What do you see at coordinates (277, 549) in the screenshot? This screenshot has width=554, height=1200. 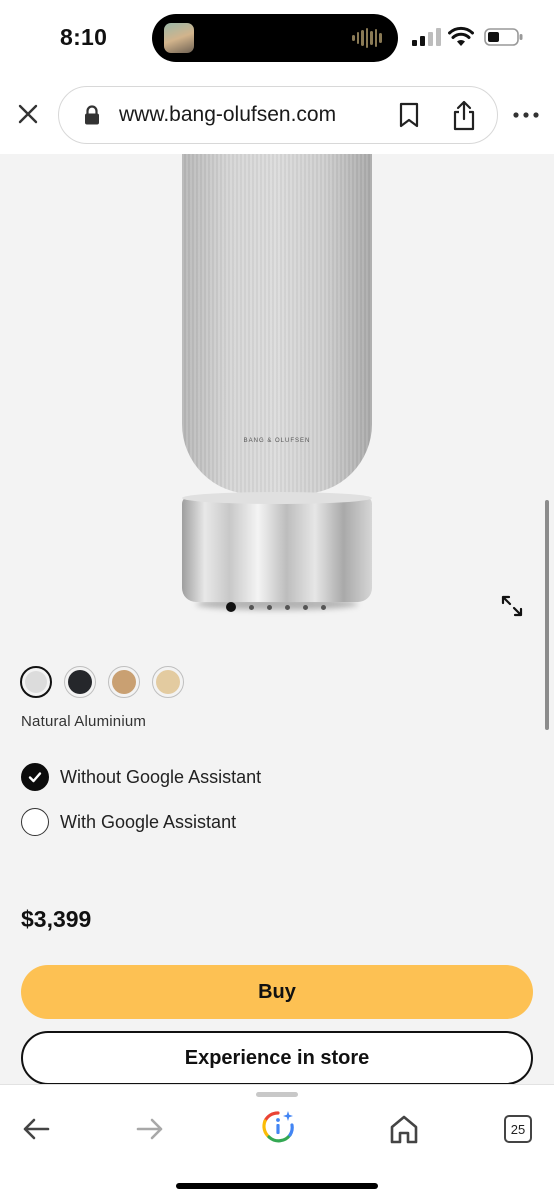 I see `speaker-aluminium-base` at bounding box center [277, 549].